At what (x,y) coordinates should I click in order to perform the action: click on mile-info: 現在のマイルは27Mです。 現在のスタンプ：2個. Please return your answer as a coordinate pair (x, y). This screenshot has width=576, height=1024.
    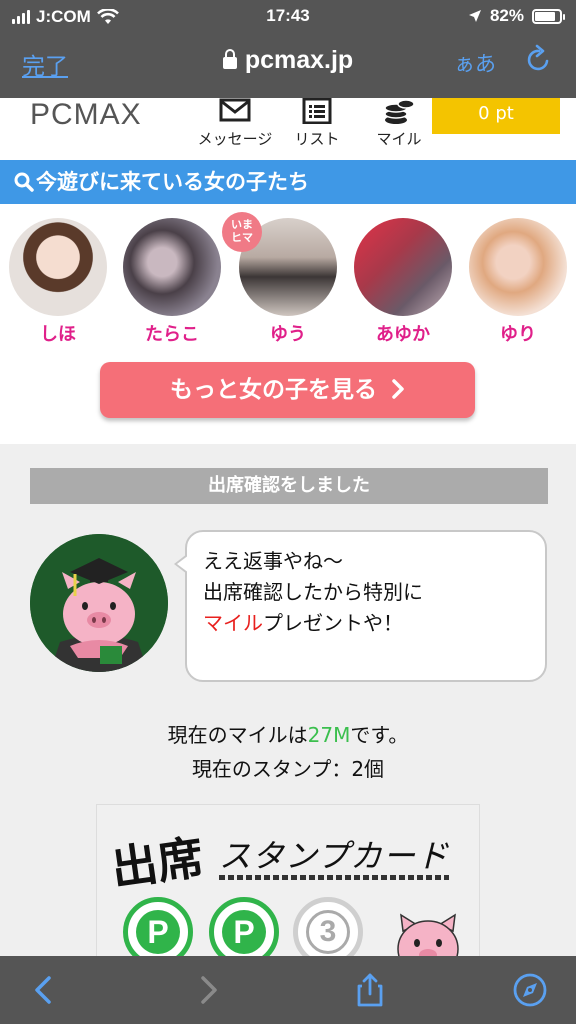
    Looking at the image, I should click on (288, 752).